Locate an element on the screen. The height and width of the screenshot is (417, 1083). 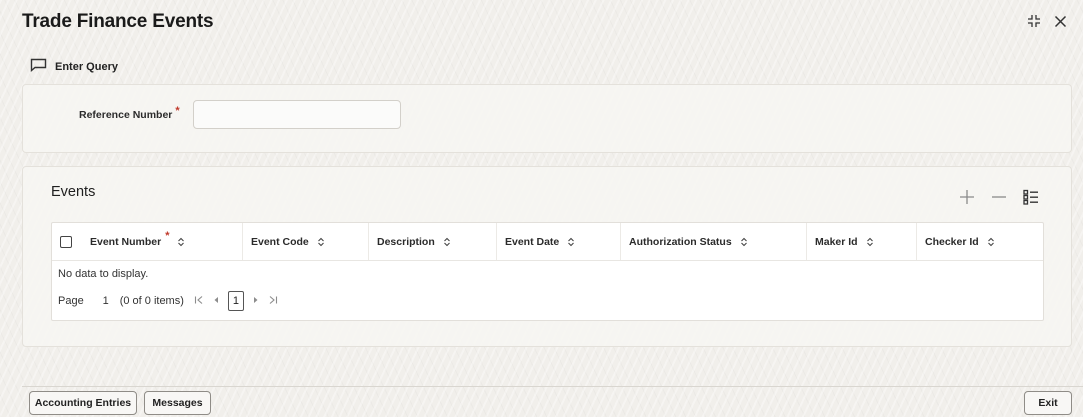
close-icon is located at coordinates (1060, 21).